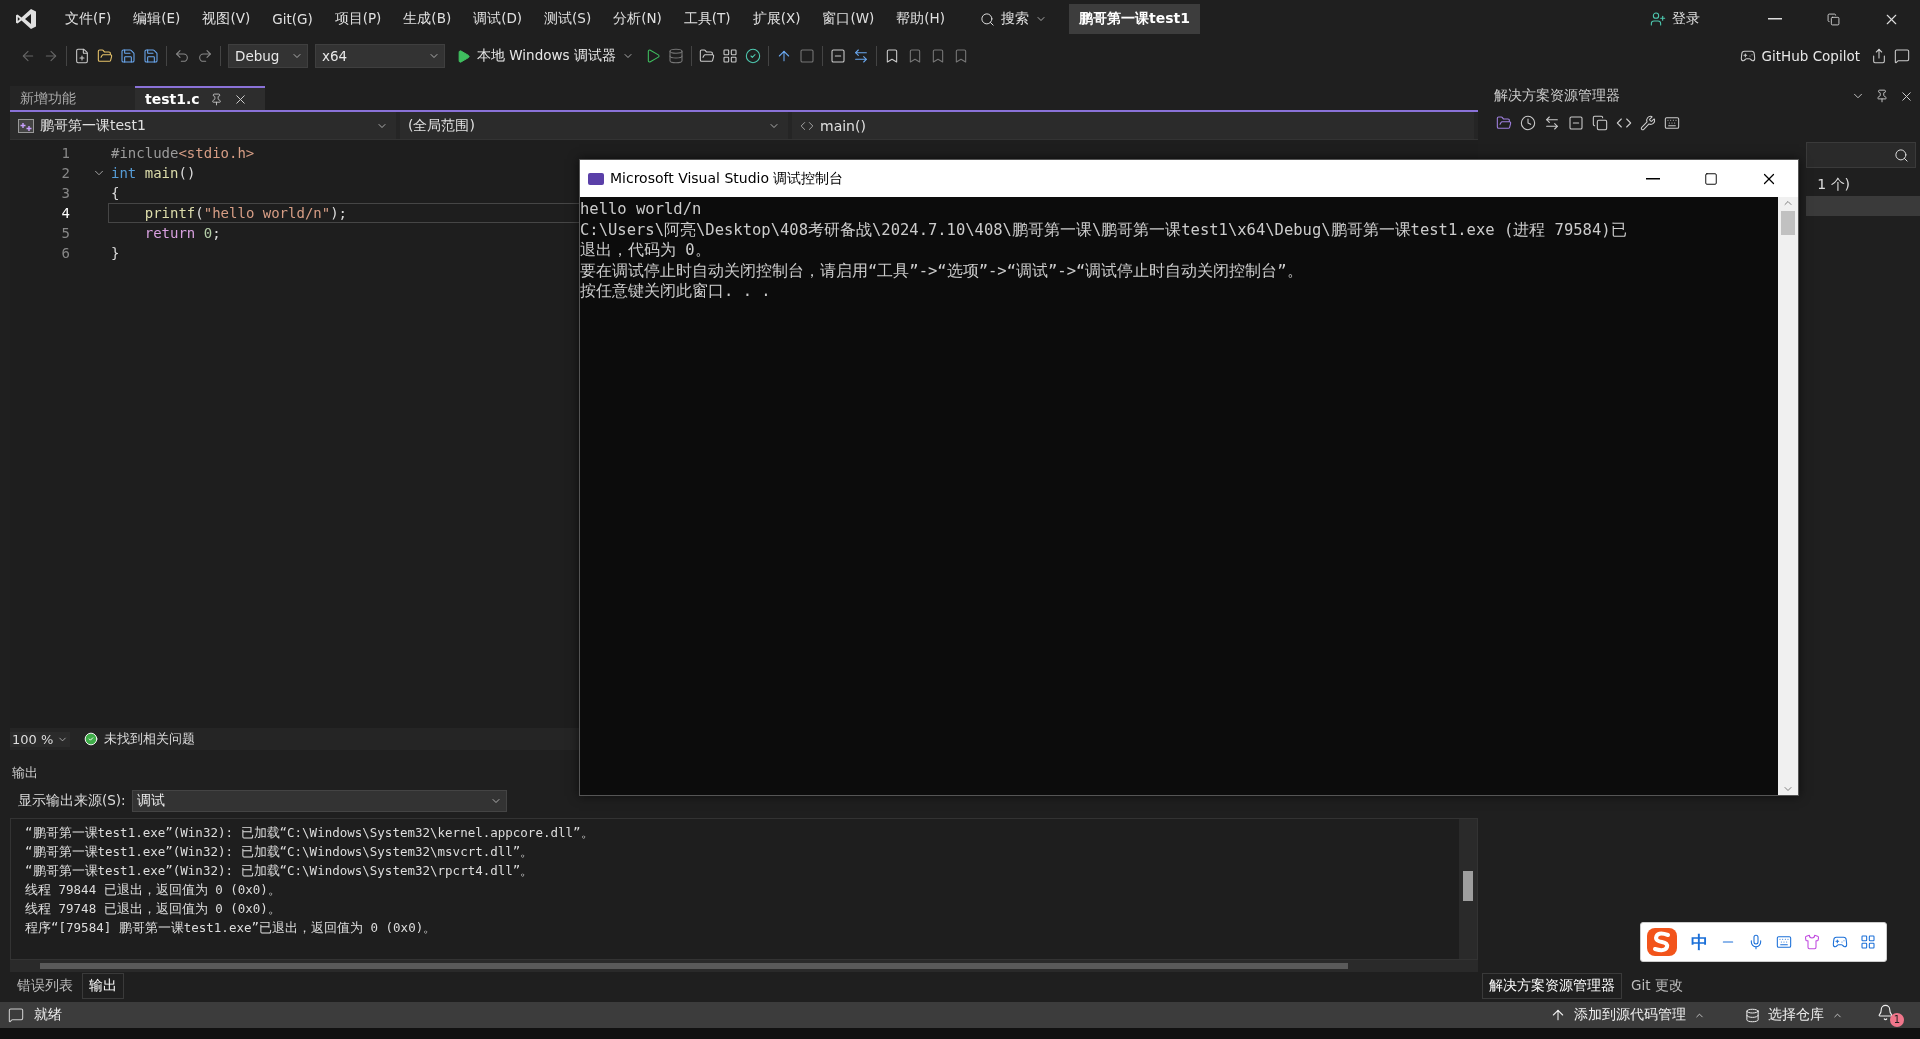  What do you see at coordinates (596, 178) in the screenshot?
I see `console-icon` at bounding box center [596, 178].